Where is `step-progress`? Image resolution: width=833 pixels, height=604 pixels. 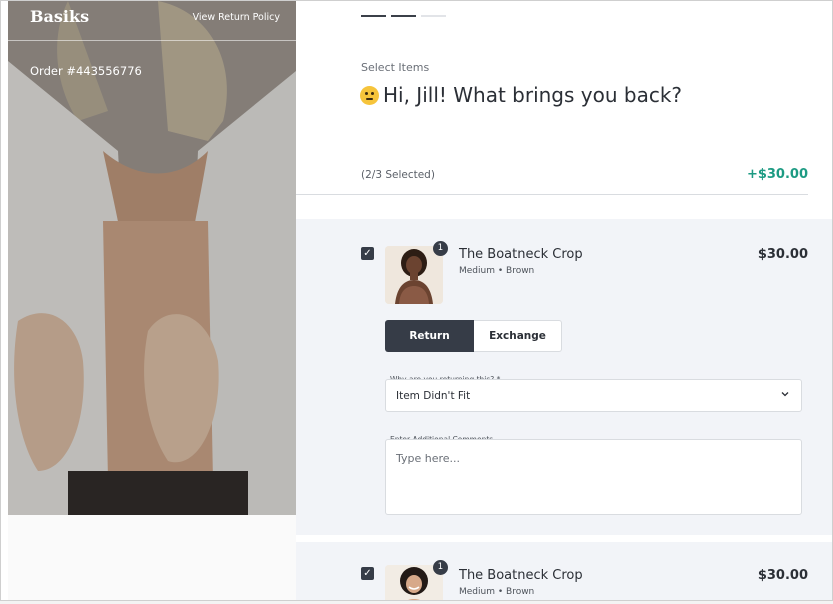
step-progress is located at coordinates (403, 16).